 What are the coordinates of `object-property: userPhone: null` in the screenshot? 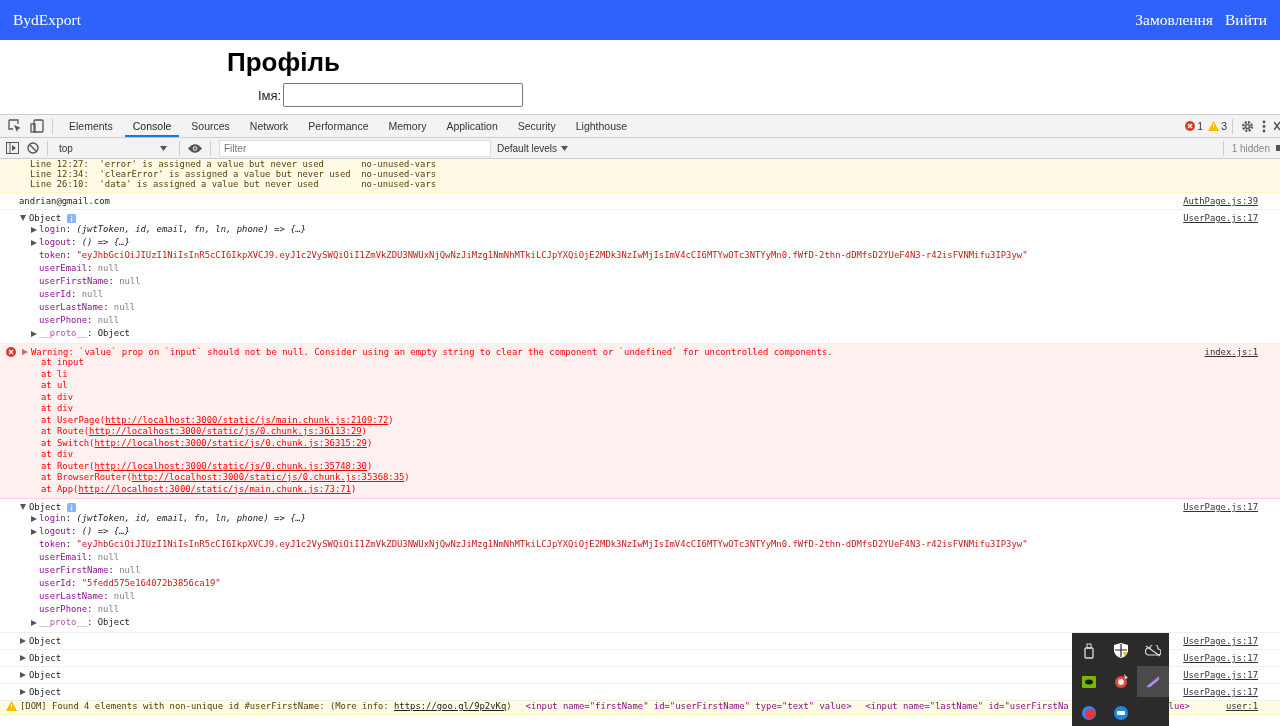 It's located at (79, 609).